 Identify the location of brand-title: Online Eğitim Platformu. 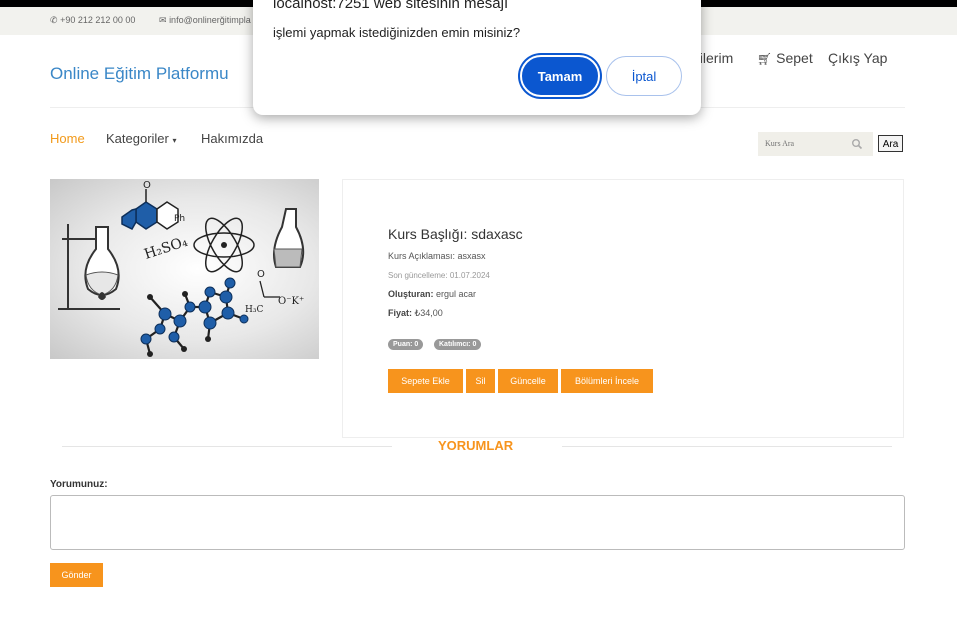
(139, 74).